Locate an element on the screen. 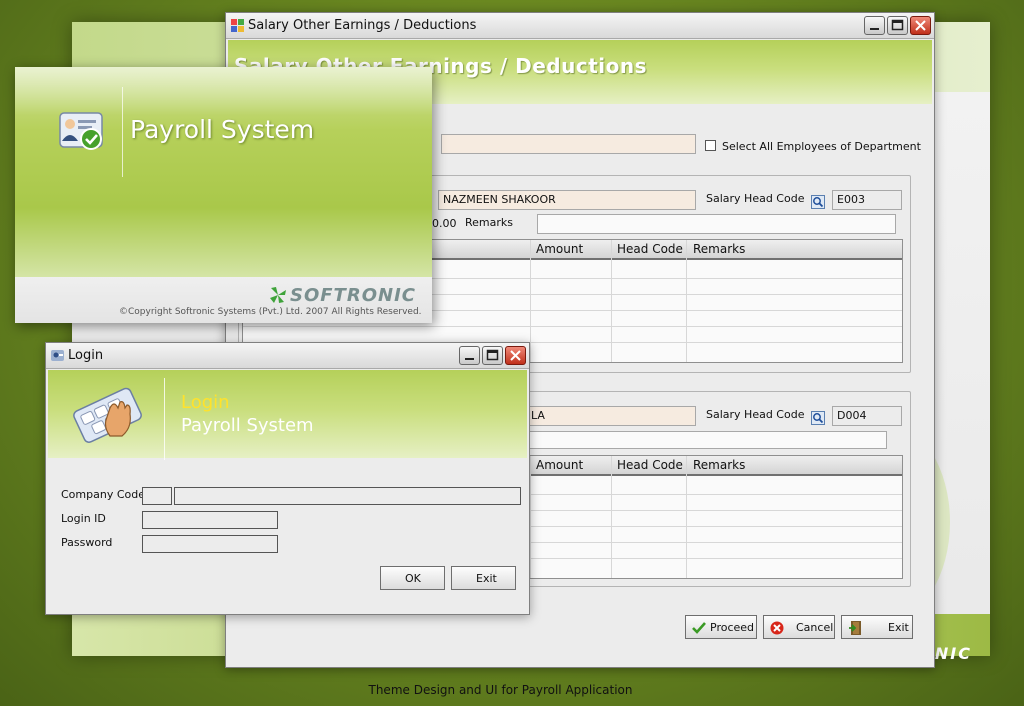 The height and width of the screenshot is (706, 1024). cancel-label: Cancel is located at coordinates (815, 627).